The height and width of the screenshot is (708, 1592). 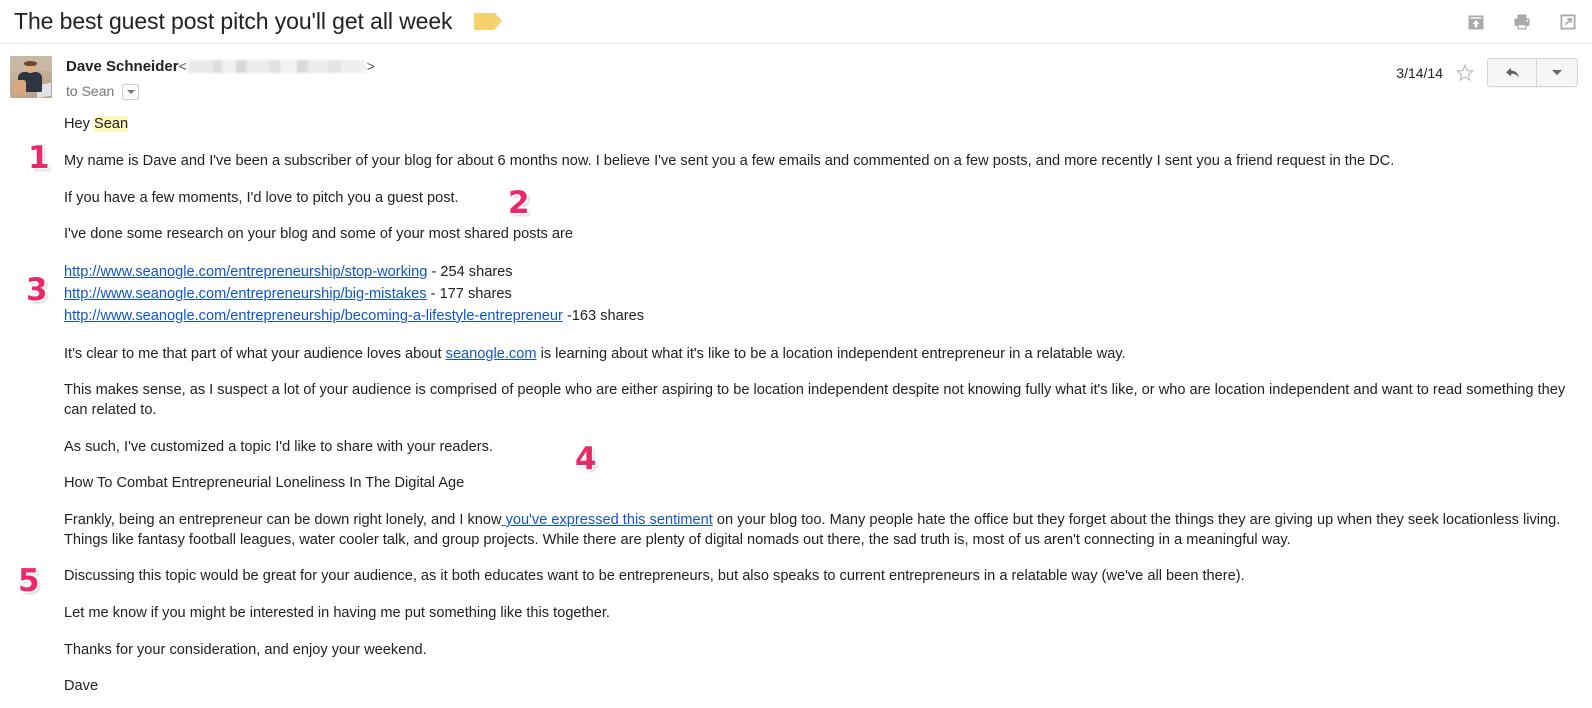 I want to click on annotation-marker-4: 4, so click(x=586, y=459).